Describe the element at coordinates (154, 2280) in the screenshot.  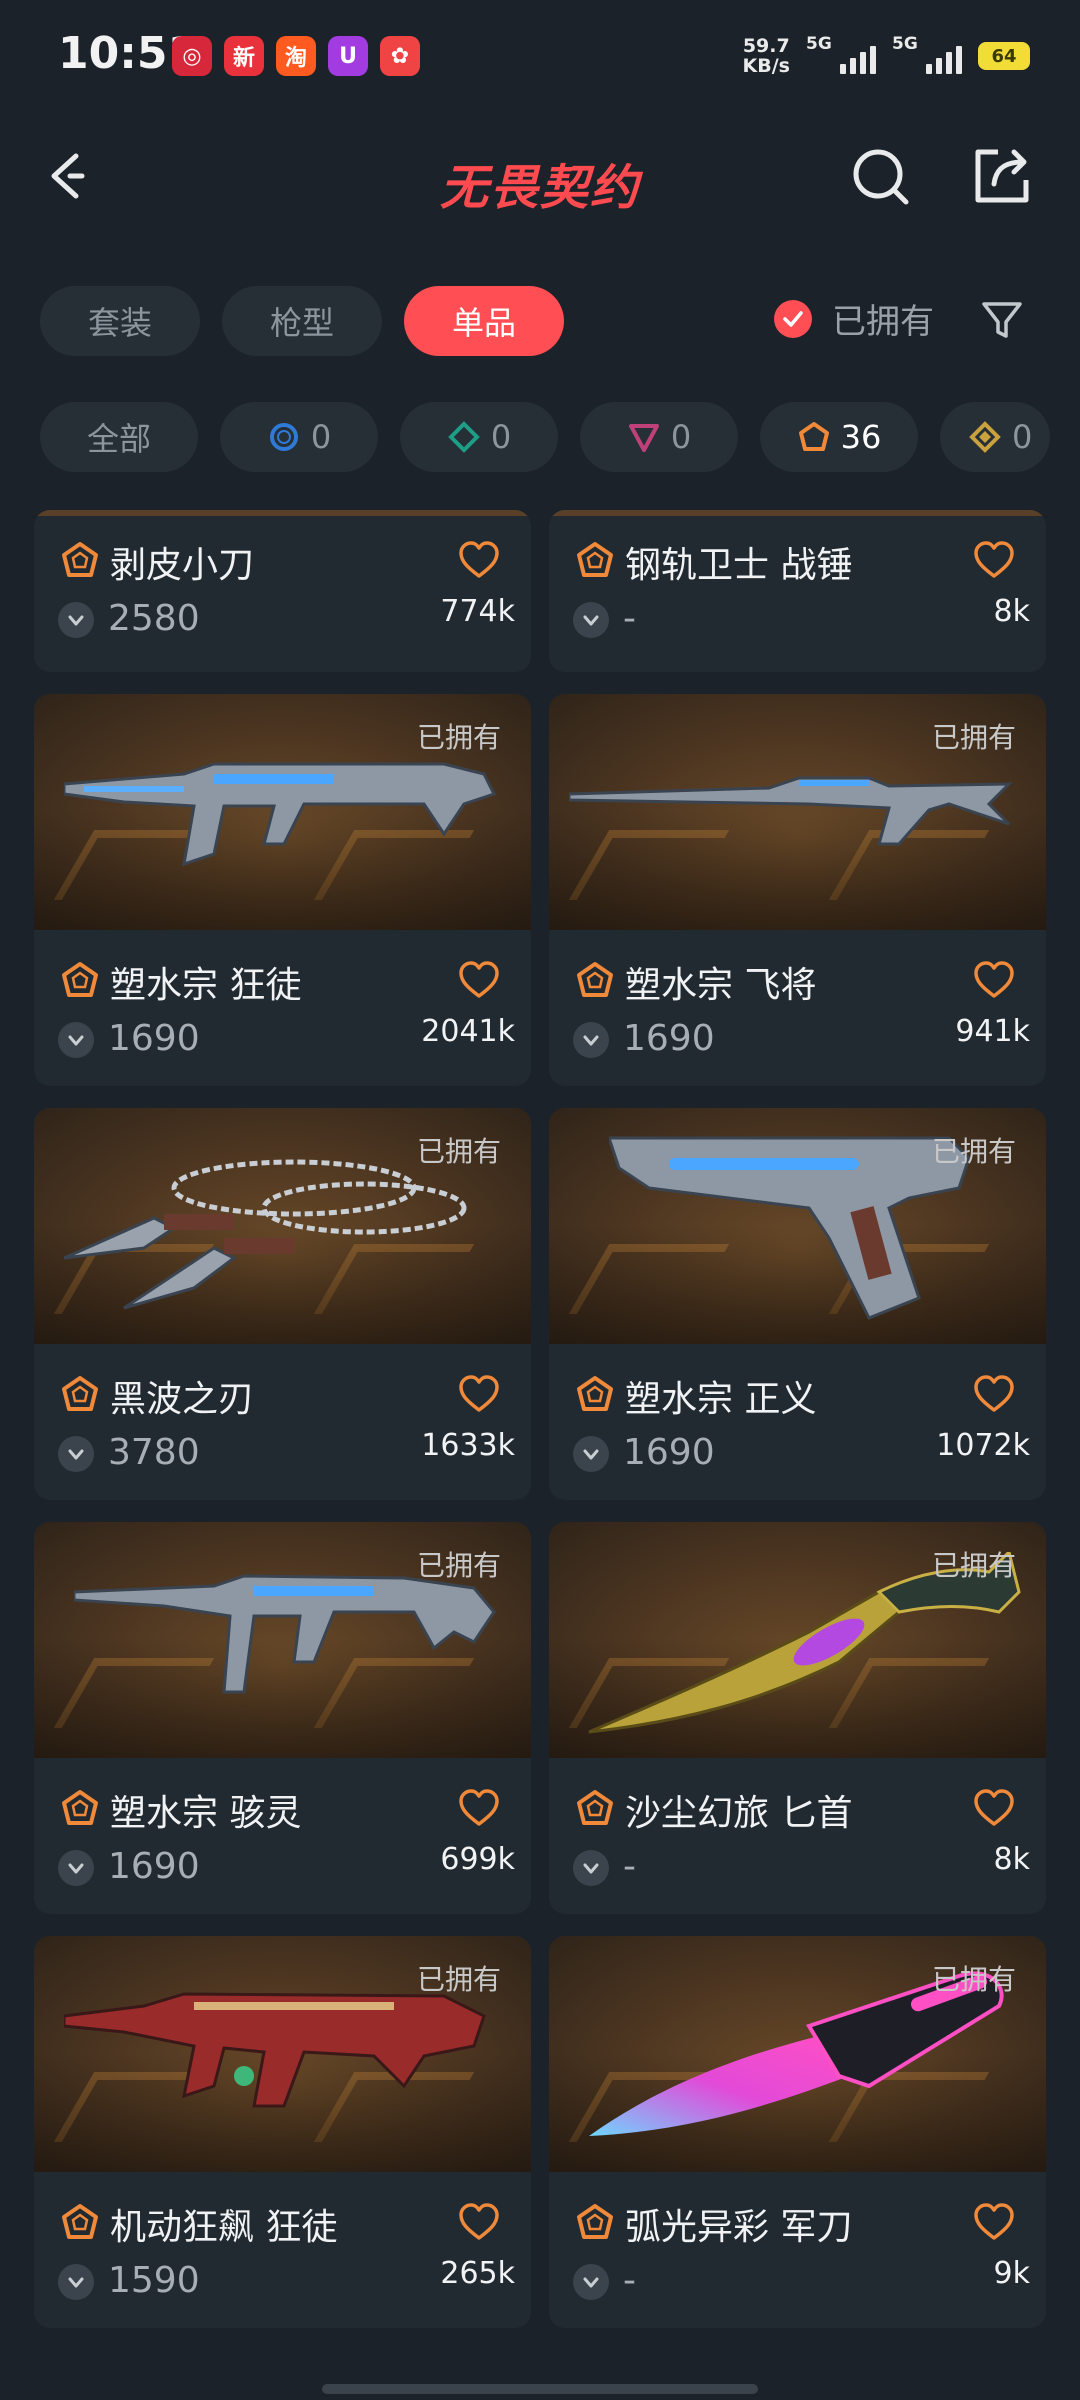
I see `item-price: 1590` at that location.